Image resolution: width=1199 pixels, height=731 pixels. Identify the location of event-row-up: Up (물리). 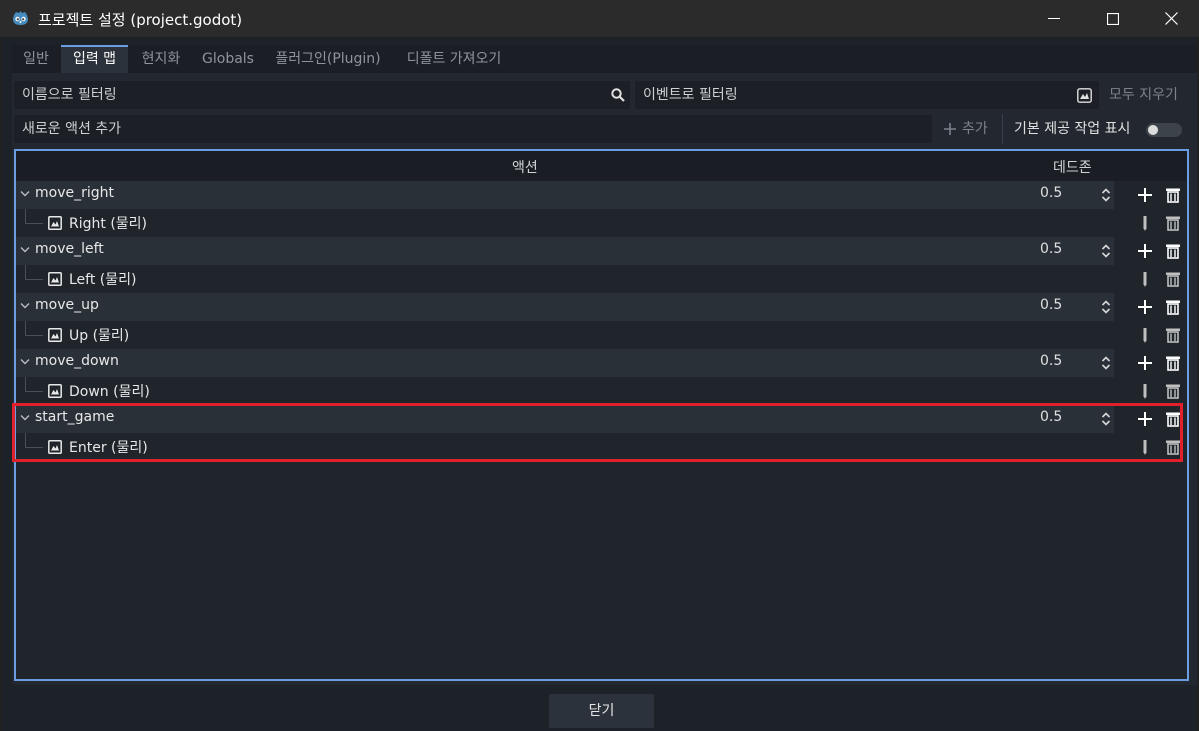
(601, 335).